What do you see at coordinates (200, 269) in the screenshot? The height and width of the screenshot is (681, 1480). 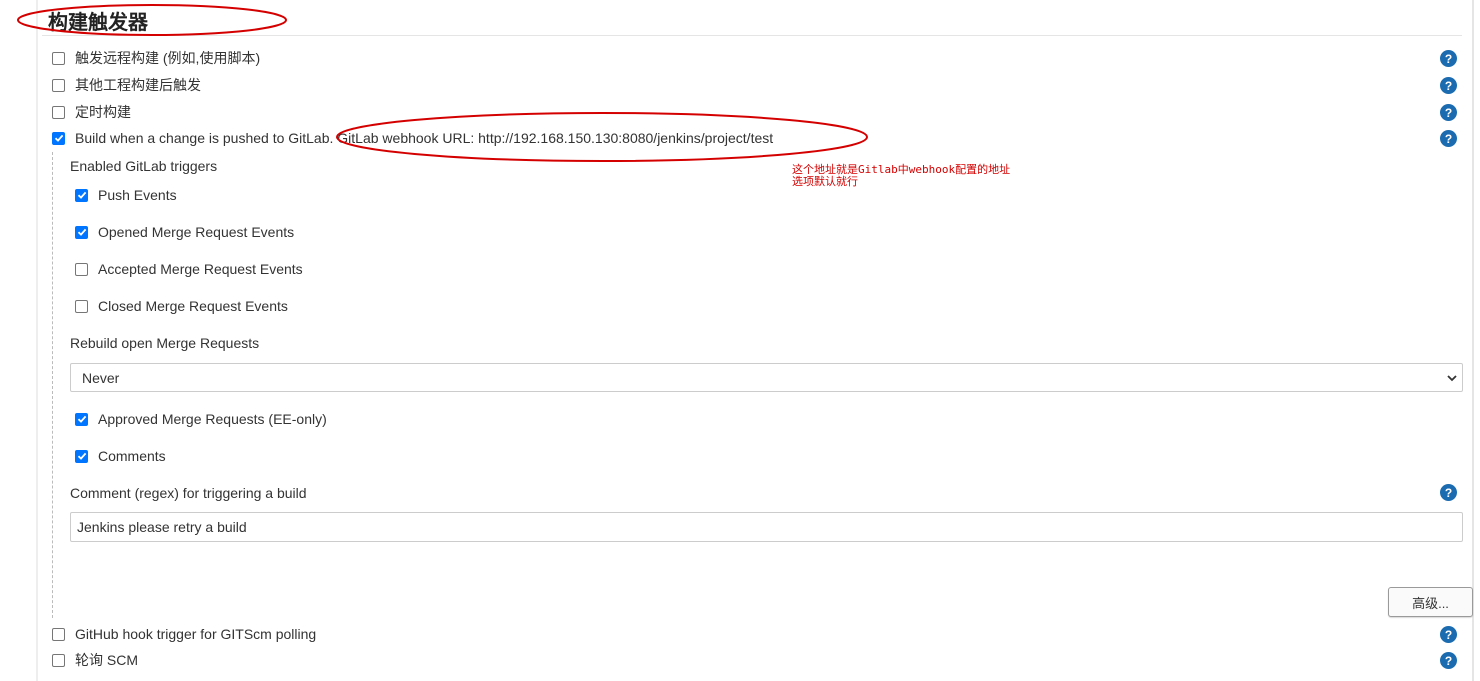 I see `event-label: Accepted Merge Request Events` at bounding box center [200, 269].